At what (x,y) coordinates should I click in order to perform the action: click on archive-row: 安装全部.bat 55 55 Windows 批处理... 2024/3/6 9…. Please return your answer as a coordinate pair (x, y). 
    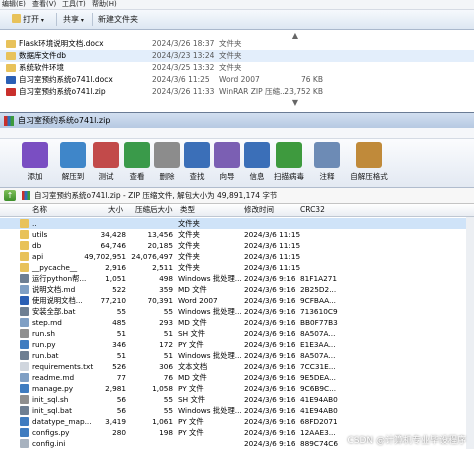
    Looking at the image, I should click on (237, 311).